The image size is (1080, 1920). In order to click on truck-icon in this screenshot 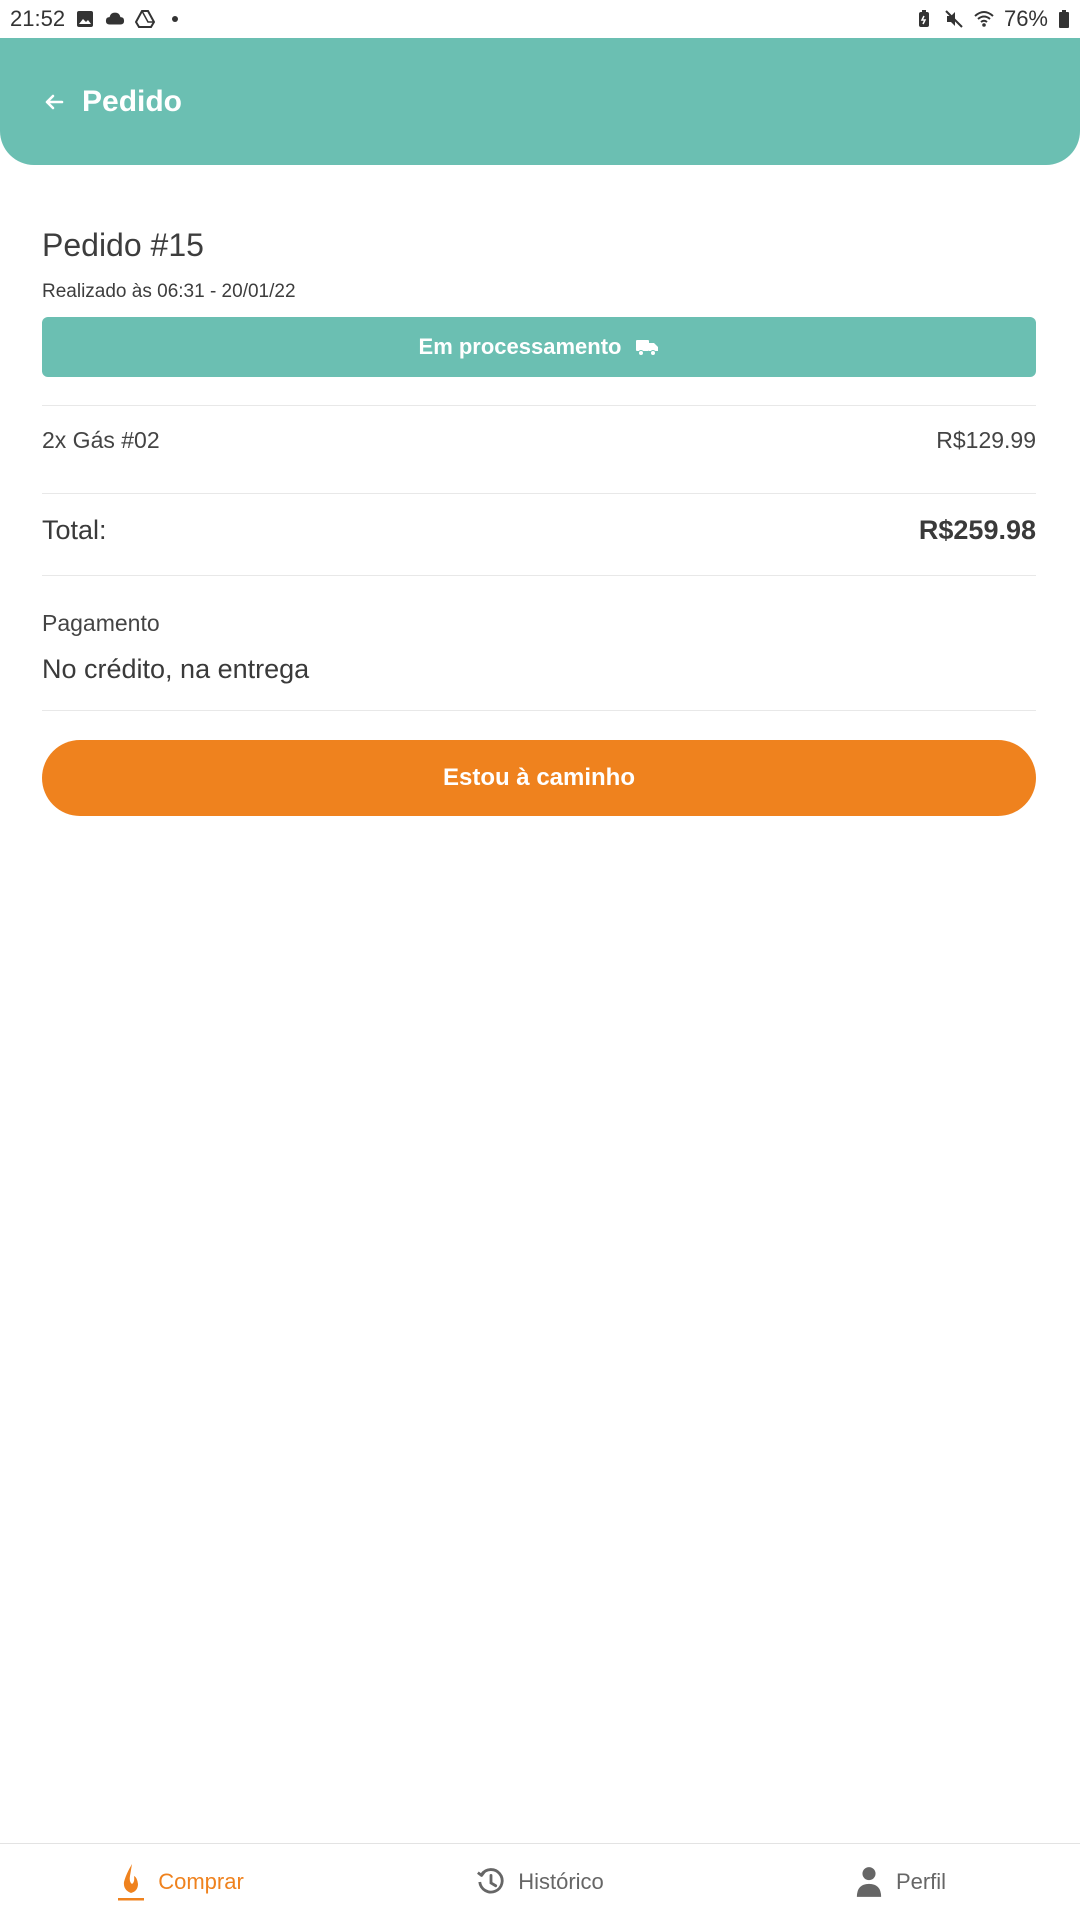, I will do `click(647, 348)`.